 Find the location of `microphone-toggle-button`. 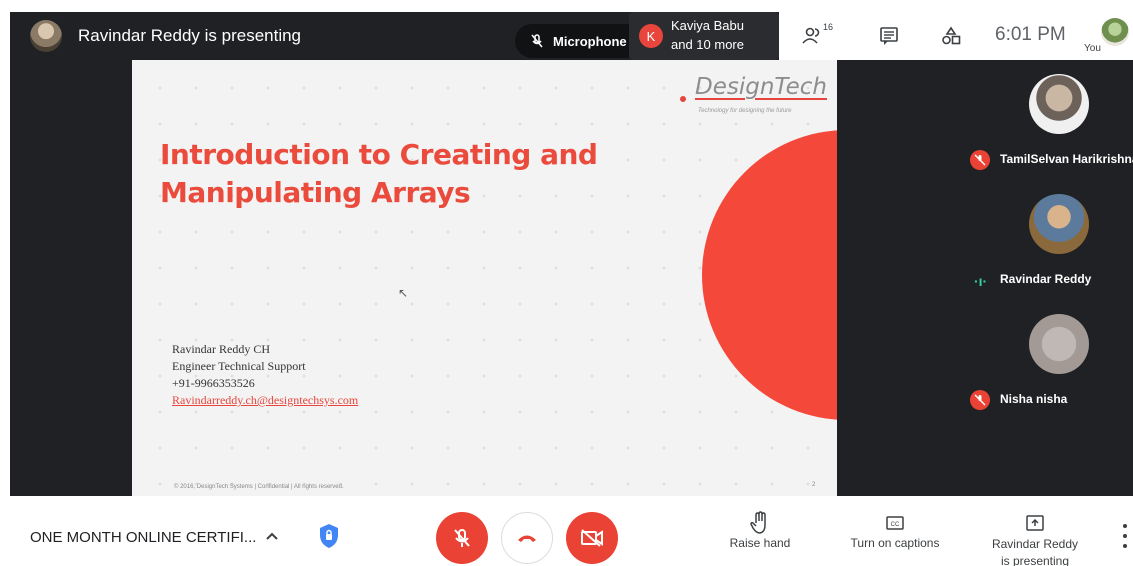

microphone-toggle-button is located at coordinates (462, 538).